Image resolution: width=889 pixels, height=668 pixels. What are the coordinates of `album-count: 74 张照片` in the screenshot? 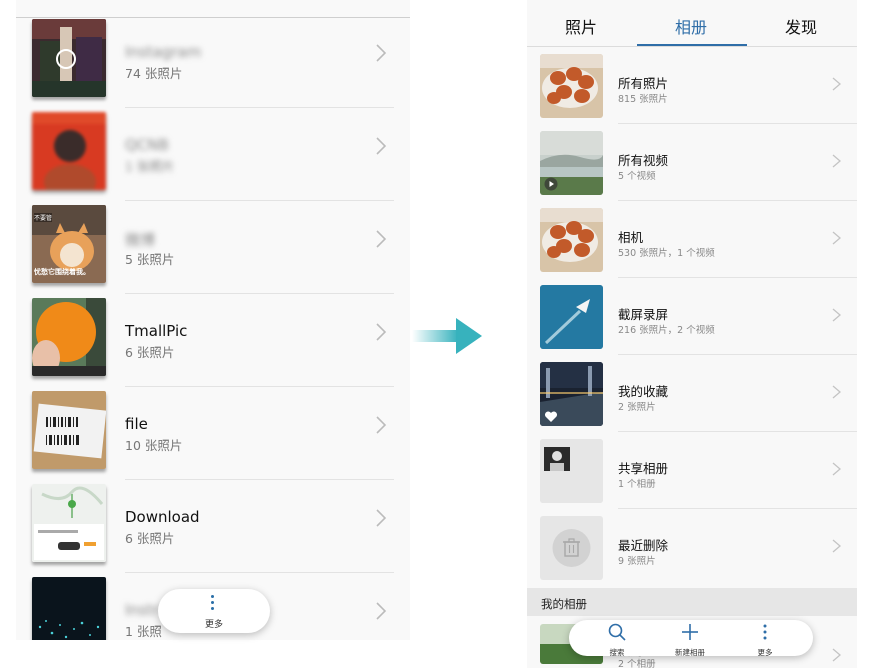 It's located at (154, 73).